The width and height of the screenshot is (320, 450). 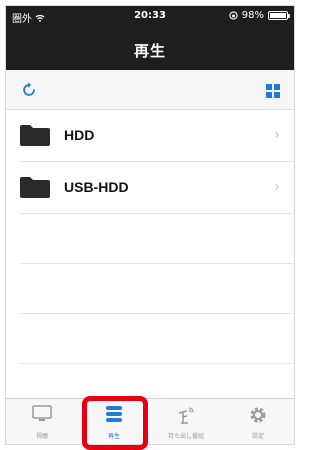 What do you see at coordinates (252, 15) in the screenshot?
I see `battery-percent: 98%` at bounding box center [252, 15].